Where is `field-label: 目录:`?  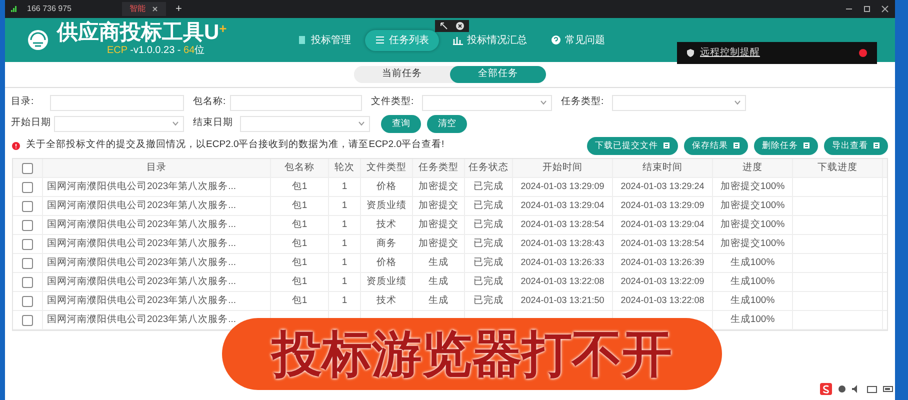
field-label: 目录: is located at coordinates (23, 102).